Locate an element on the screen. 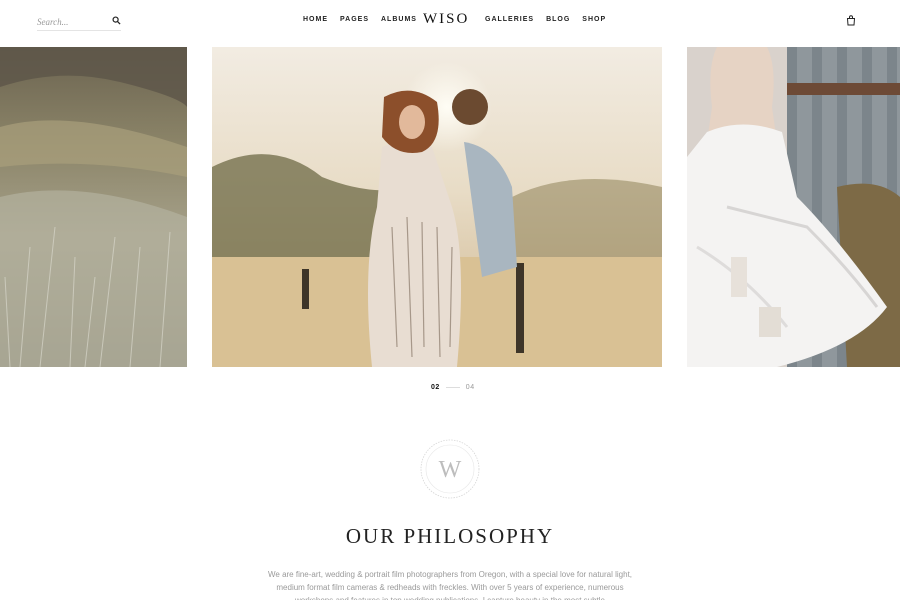 This screenshot has width=900, height=600. slider-pagination: 02 04 is located at coordinates (453, 387).